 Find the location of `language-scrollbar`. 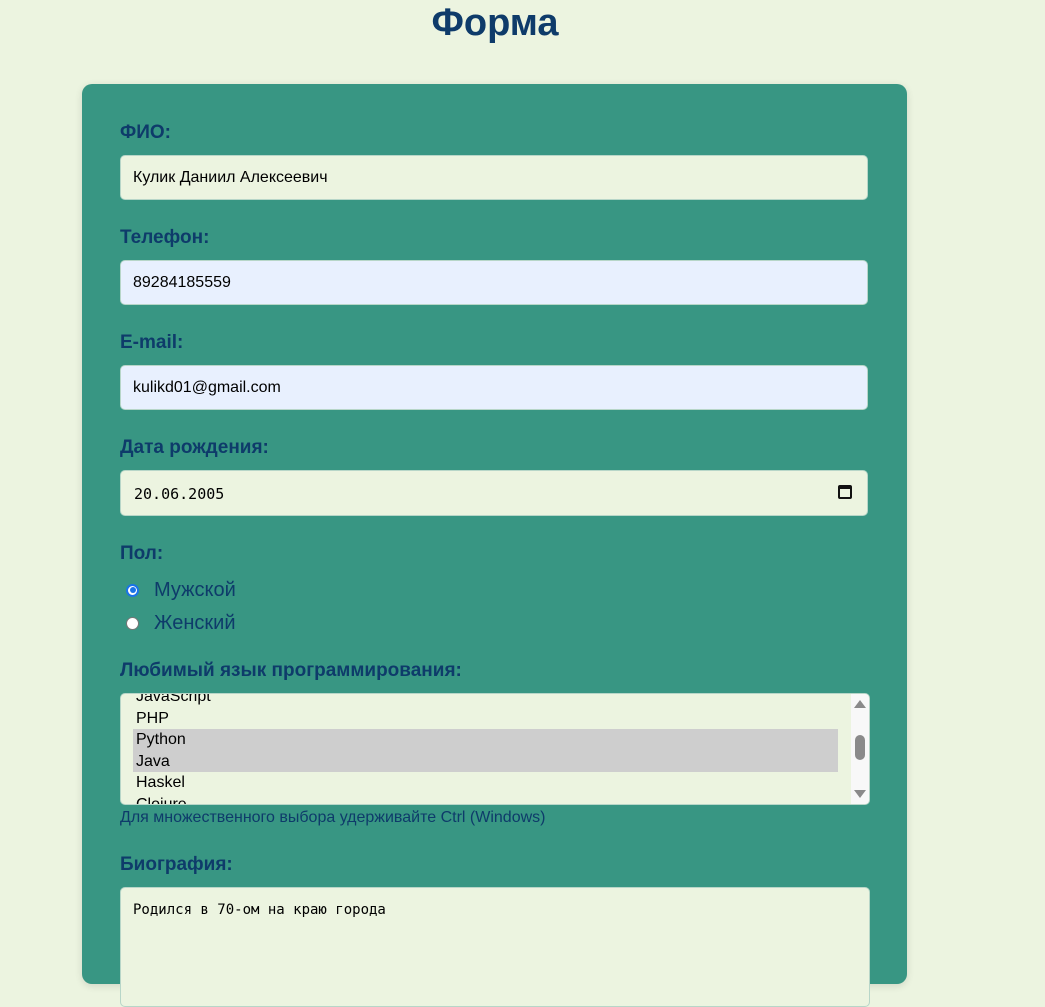

language-scrollbar is located at coordinates (860, 749).